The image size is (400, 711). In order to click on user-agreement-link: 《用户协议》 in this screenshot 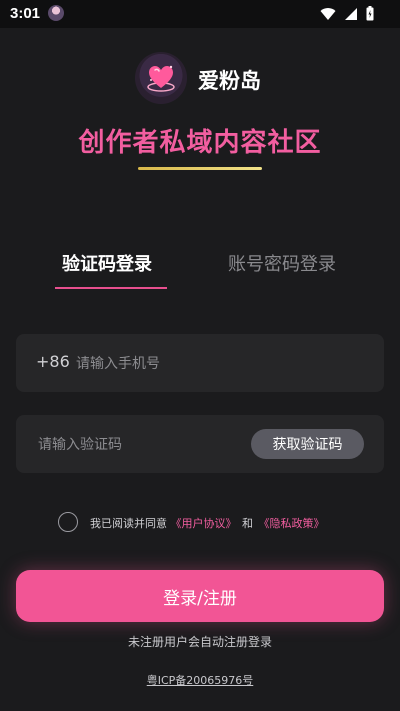, I will do `click(204, 523)`.